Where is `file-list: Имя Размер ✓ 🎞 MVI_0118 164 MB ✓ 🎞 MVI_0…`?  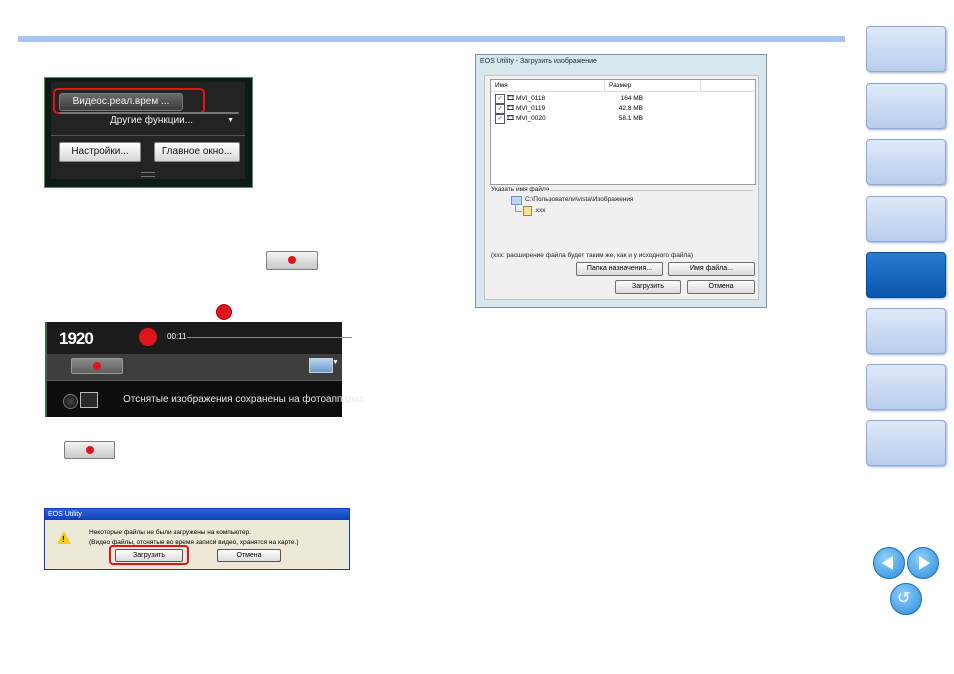 file-list: Имя Размер ✓ 🎞 MVI_0118 164 MB ✓ 🎞 MVI_0… is located at coordinates (623, 132).